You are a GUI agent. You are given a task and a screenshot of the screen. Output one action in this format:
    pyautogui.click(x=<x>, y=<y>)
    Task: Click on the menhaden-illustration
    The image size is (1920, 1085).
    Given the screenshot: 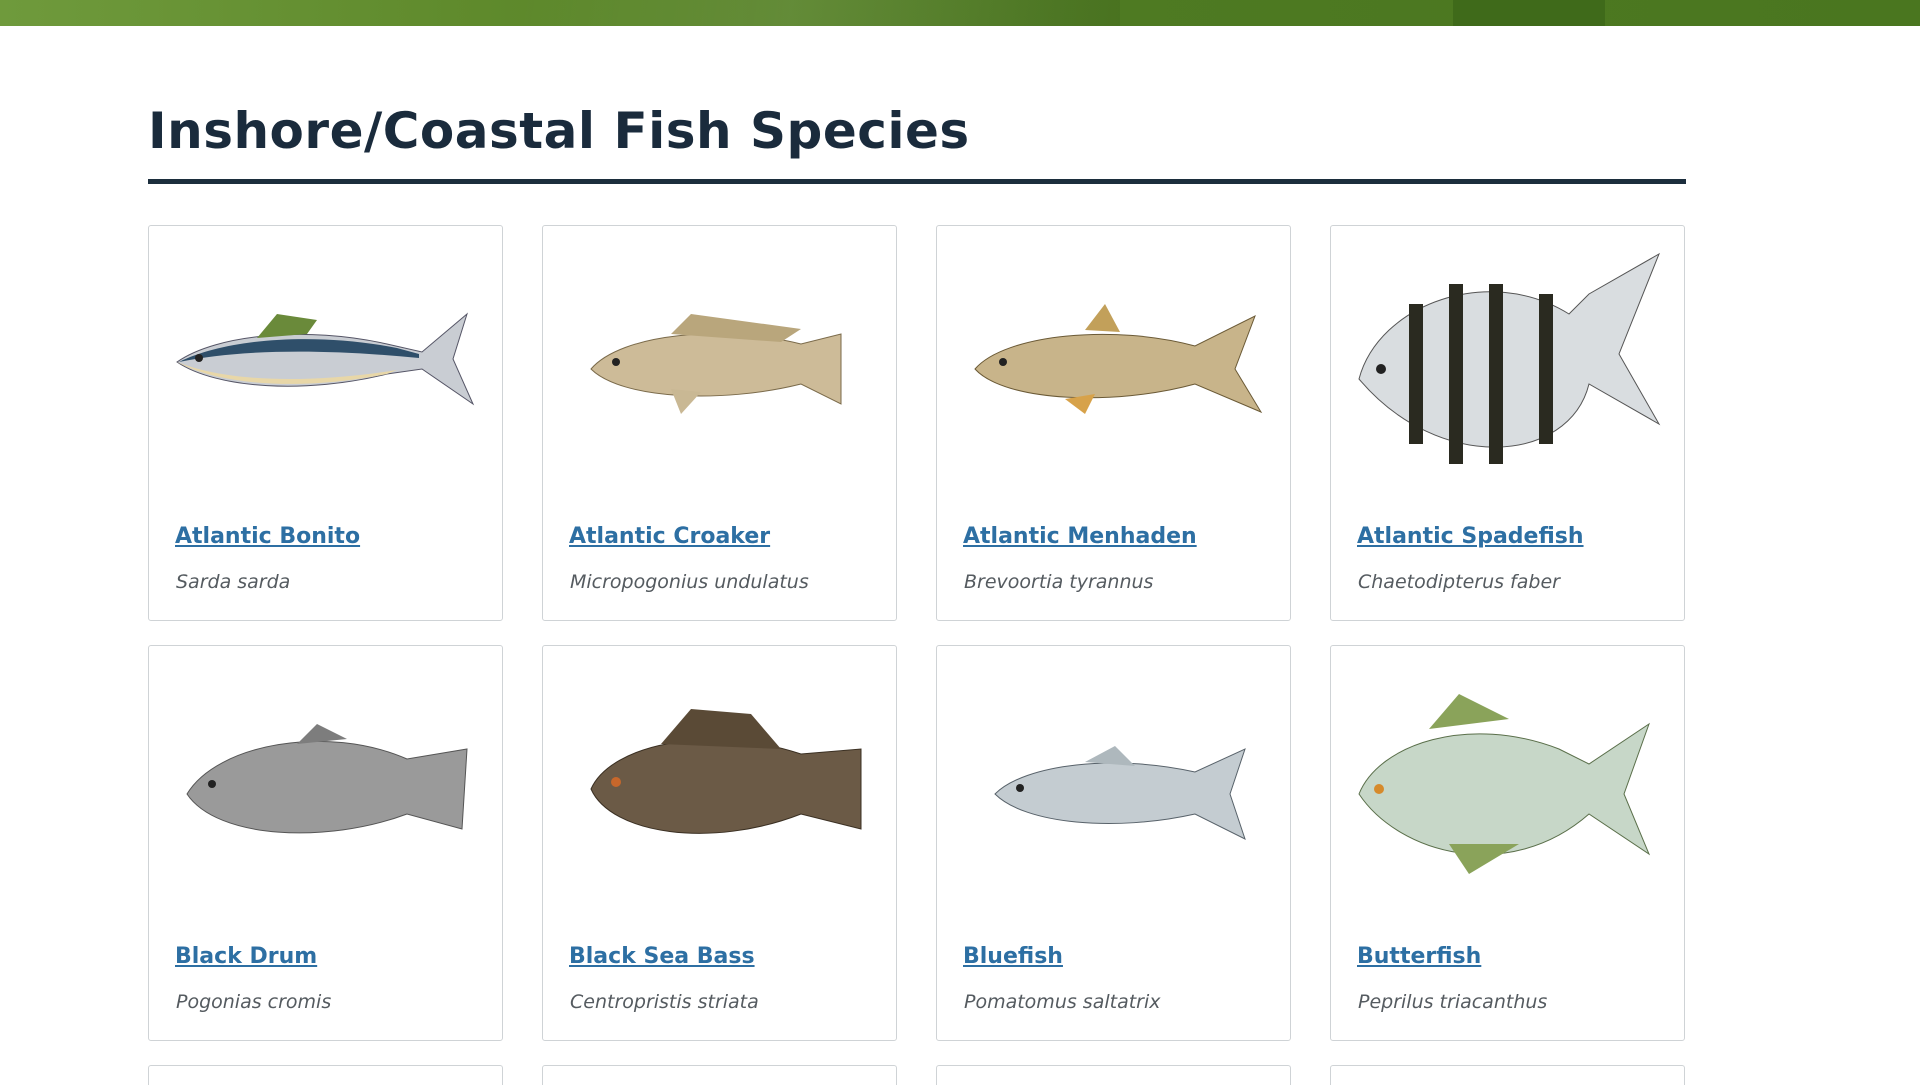 What is the action you would take?
    pyautogui.click(x=1113, y=369)
    